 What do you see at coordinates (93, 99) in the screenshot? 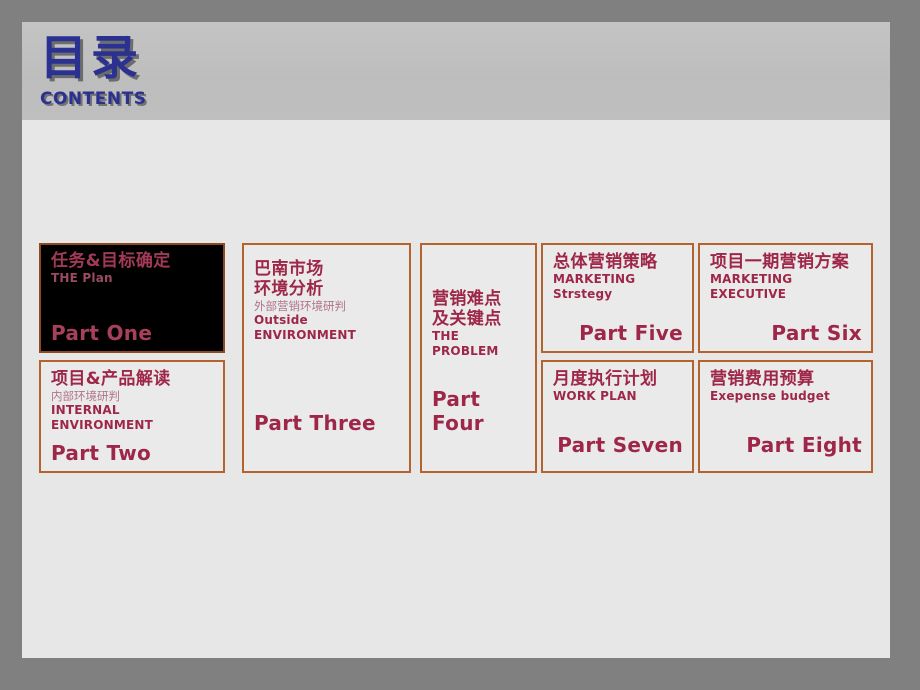
I see `page-subtitle: CONTENTS` at bounding box center [93, 99].